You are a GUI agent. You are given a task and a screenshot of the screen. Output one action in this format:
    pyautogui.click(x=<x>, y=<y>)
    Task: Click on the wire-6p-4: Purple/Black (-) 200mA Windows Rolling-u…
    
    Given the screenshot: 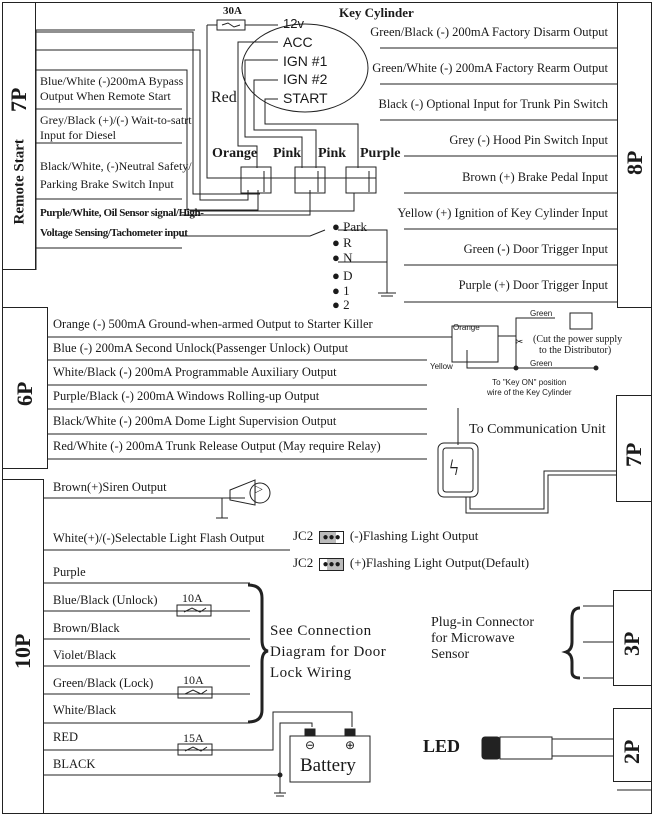 What is the action you would take?
    pyautogui.click(x=186, y=396)
    